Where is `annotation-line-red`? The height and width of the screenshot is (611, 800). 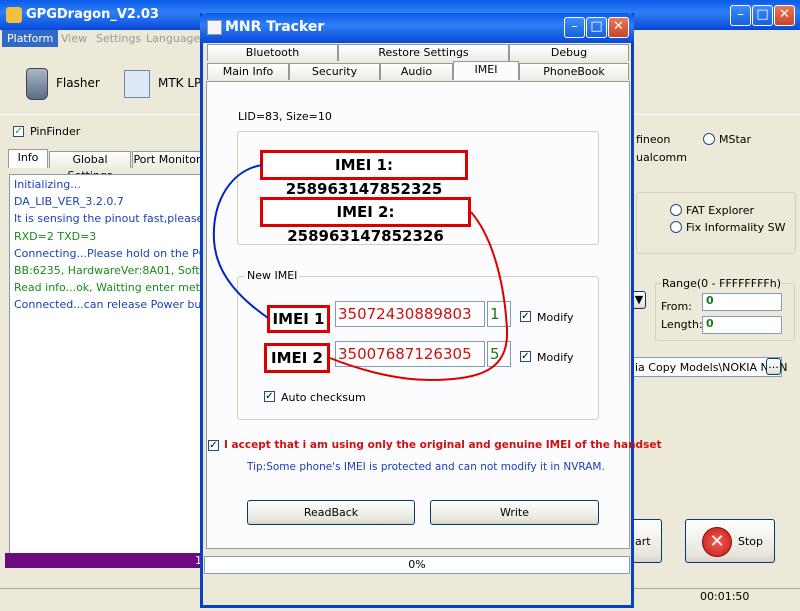 annotation-line-red is located at coordinates (419, 296).